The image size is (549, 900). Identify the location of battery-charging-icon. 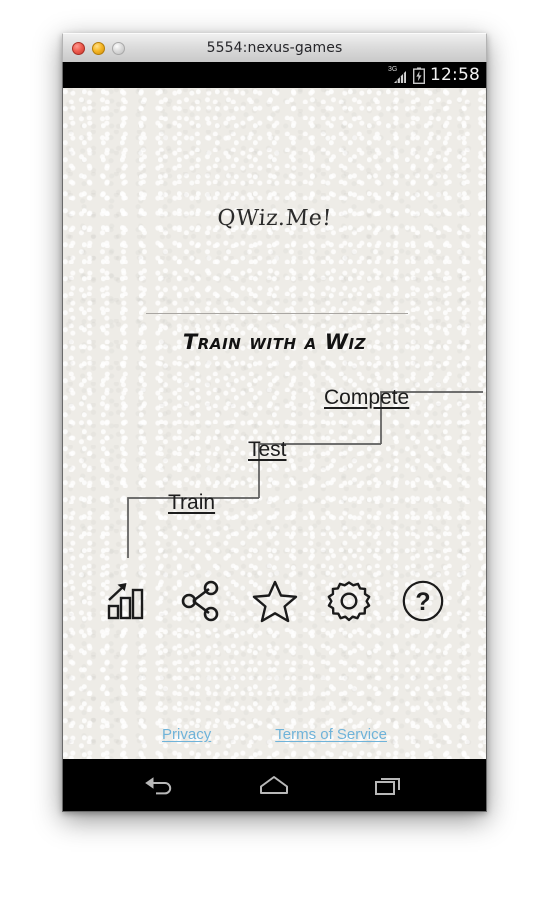
(419, 75).